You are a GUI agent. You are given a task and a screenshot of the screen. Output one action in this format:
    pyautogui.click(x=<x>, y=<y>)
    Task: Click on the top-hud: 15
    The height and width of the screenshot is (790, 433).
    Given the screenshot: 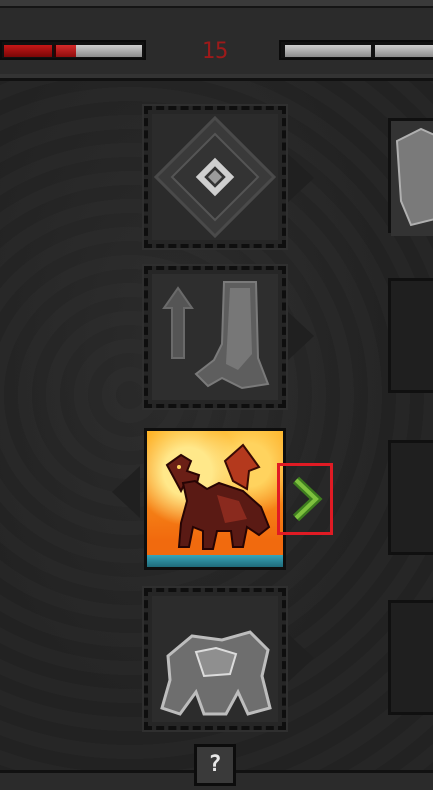 What is the action you would take?
    pyautogui.click(x=216, y=40)
    